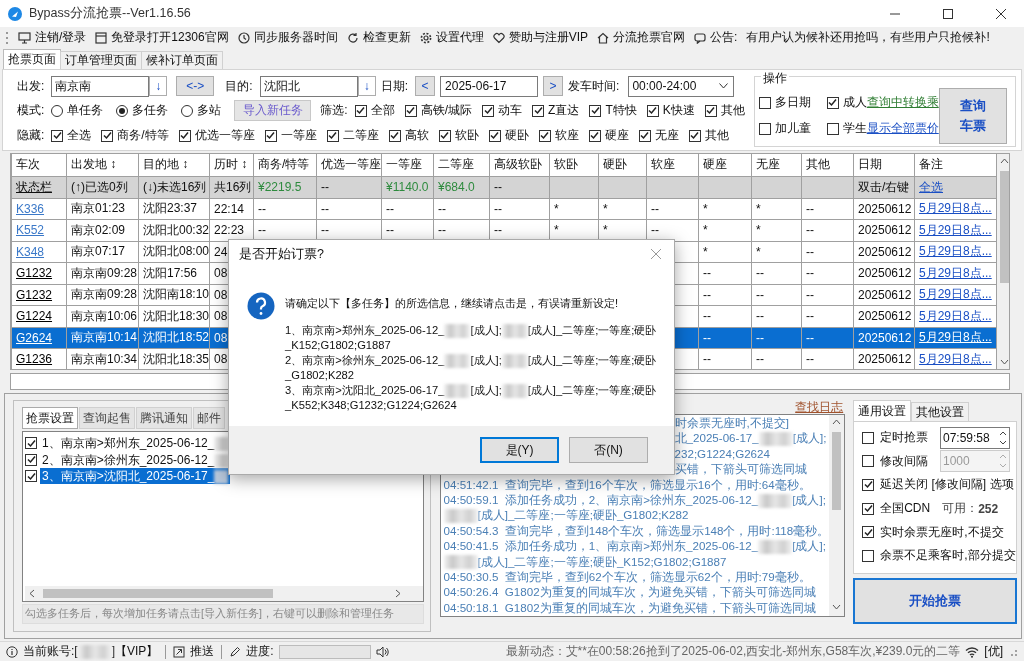  What do you see at coordinates (616, 136) in the screenshot?
I see `checkbox-label: 硬座` at bounding box center [616, 136].